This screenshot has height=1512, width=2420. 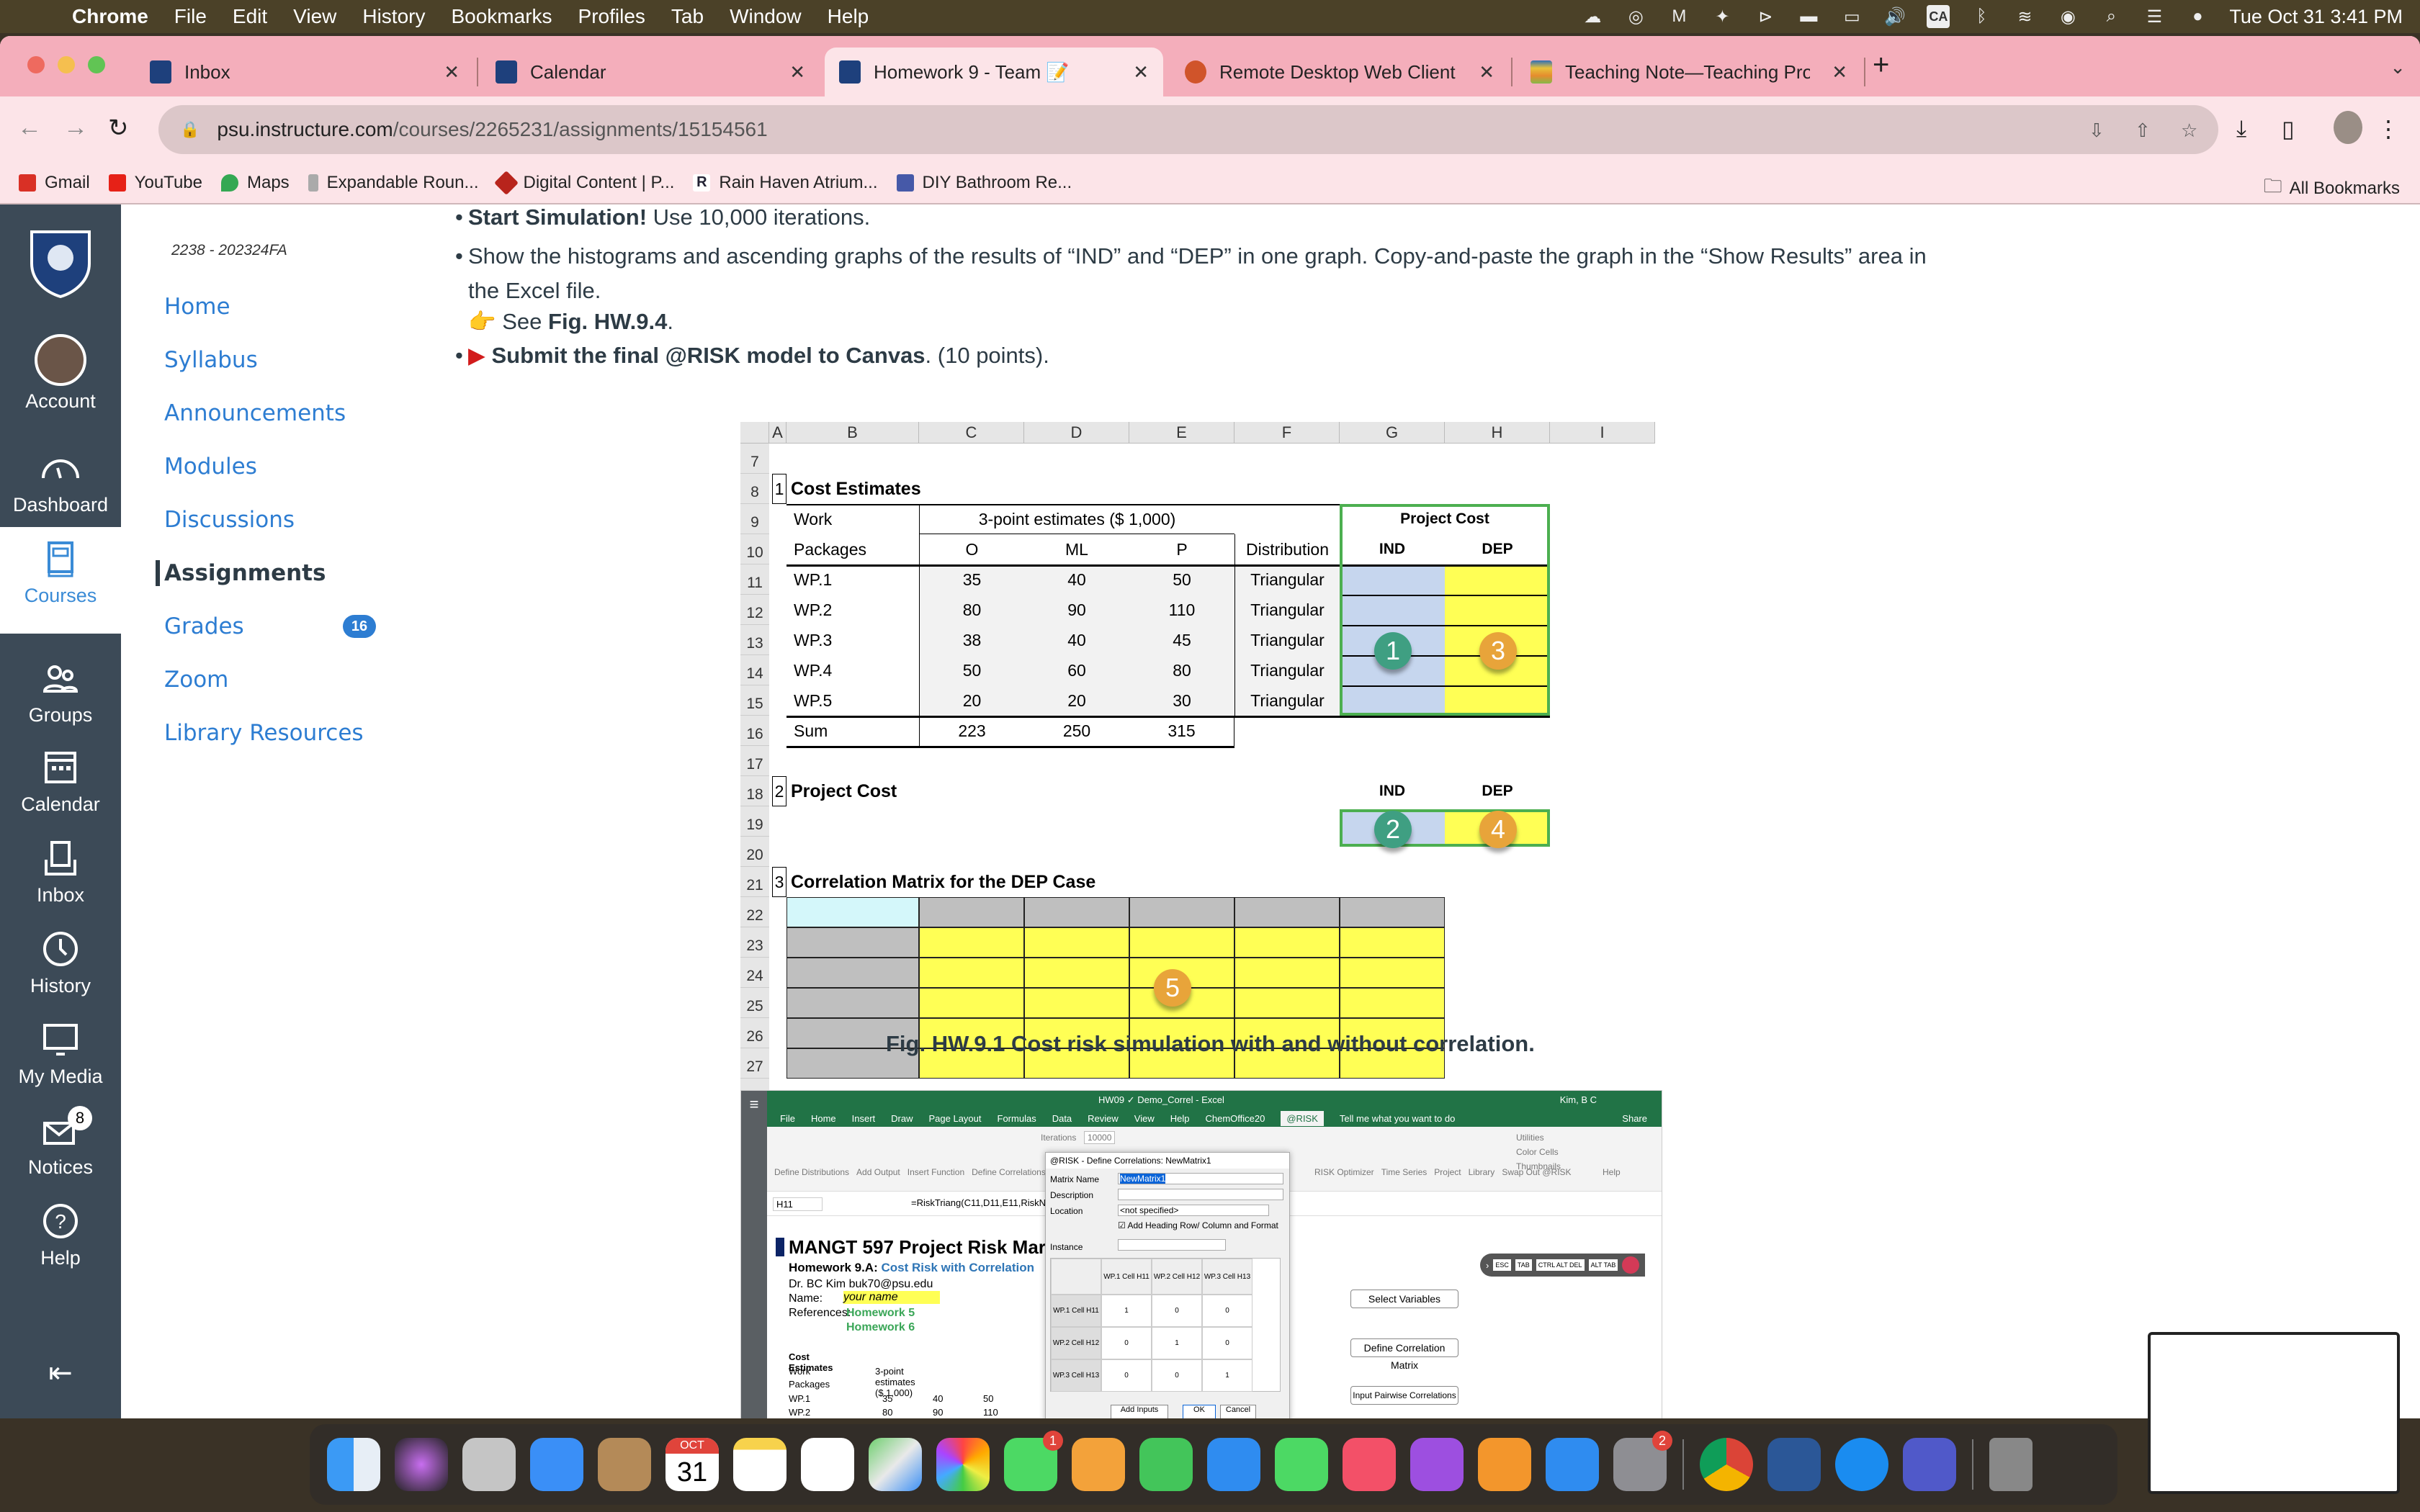 What do you see at coordinates (353, 1464) in the screenshot?
I see `dock-finder` at bounding box center [353, 1464].